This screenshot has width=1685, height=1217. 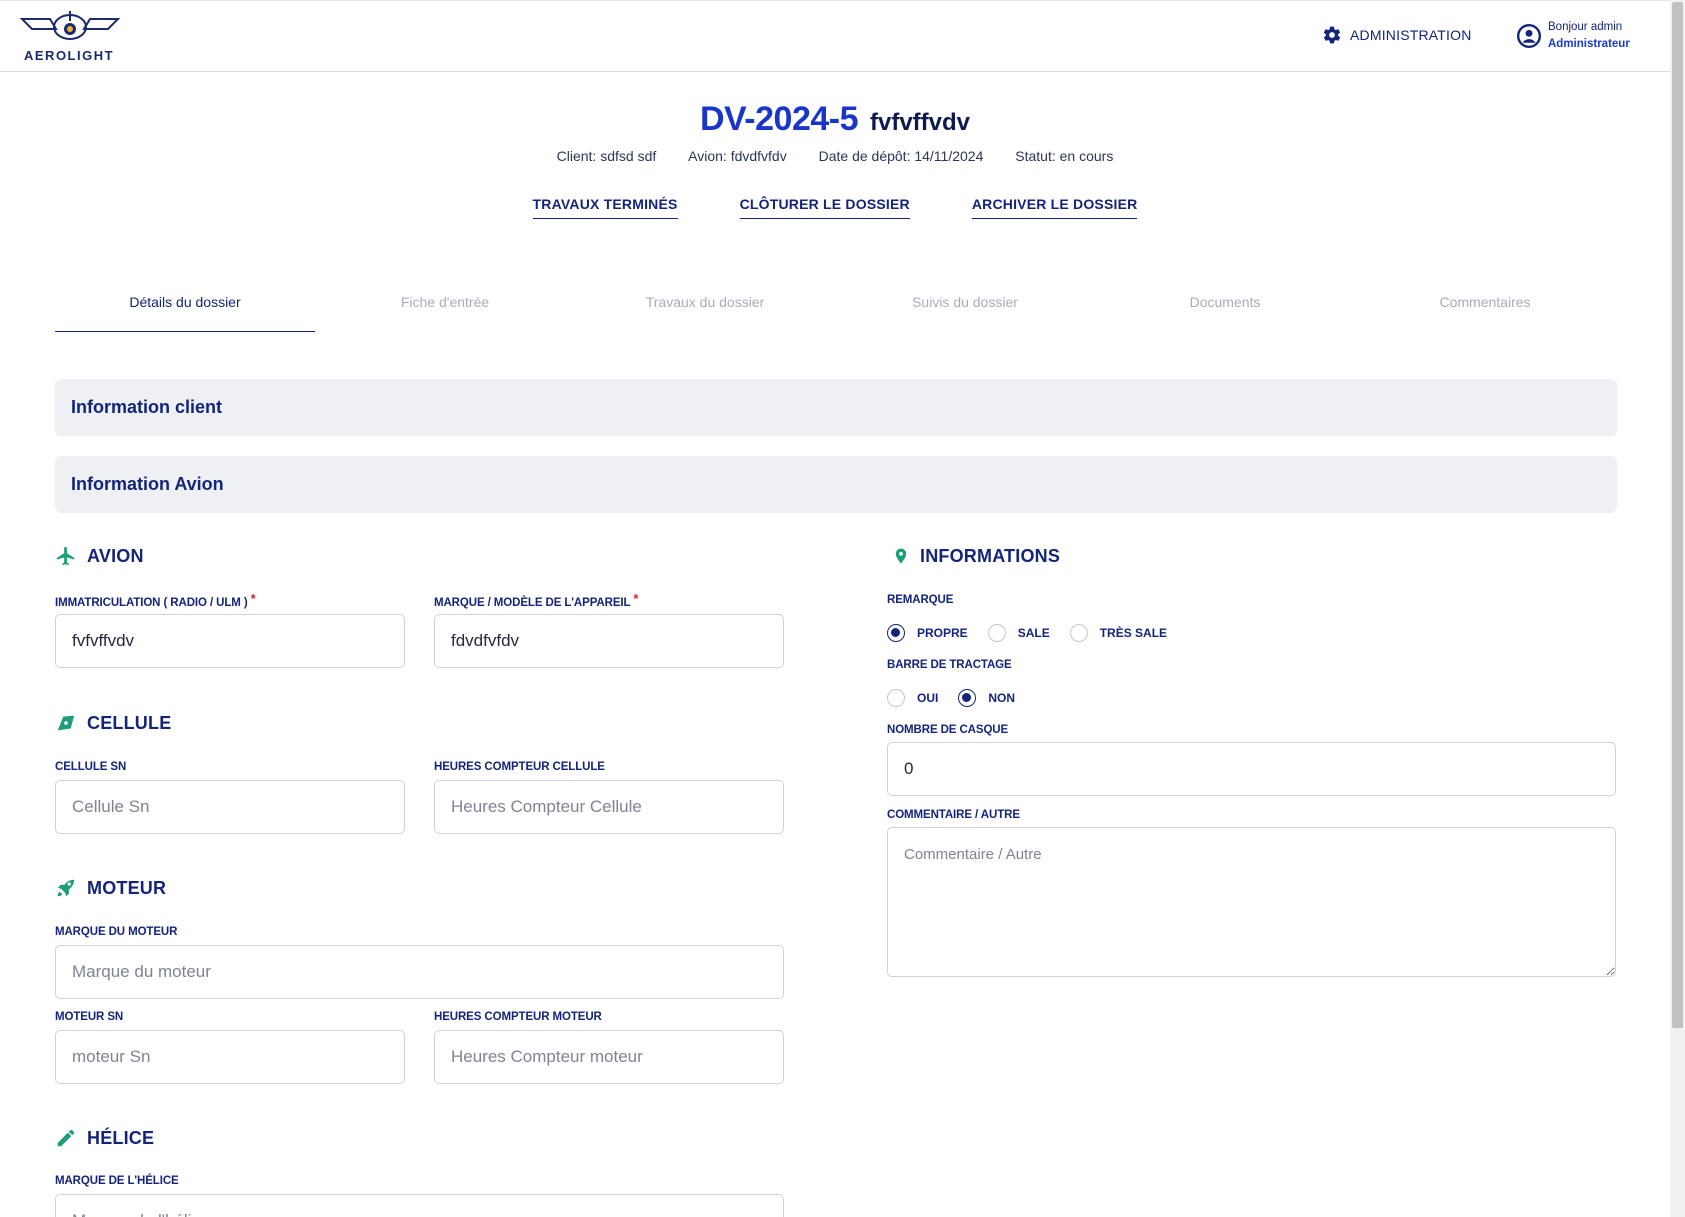 What do you see at coordinates (609, 1057) in the screenshot?
I see `heures-moteur-input` at bounding box center [609, 1057].